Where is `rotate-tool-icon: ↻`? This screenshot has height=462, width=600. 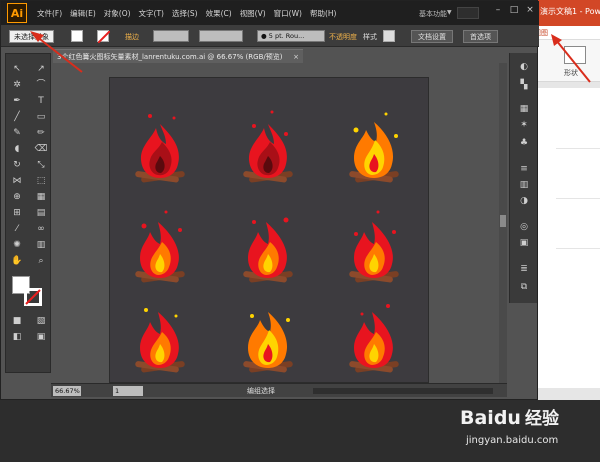
rotate-tool-icon: ↻ is located at coordinates (17, 165).